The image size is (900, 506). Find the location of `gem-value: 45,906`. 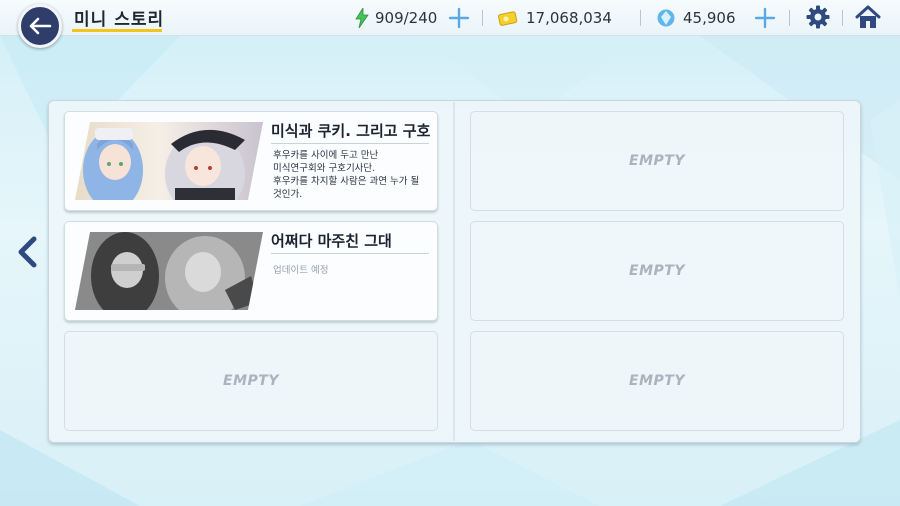

gem-value: 45,906 is located at coordinates (709, 18).